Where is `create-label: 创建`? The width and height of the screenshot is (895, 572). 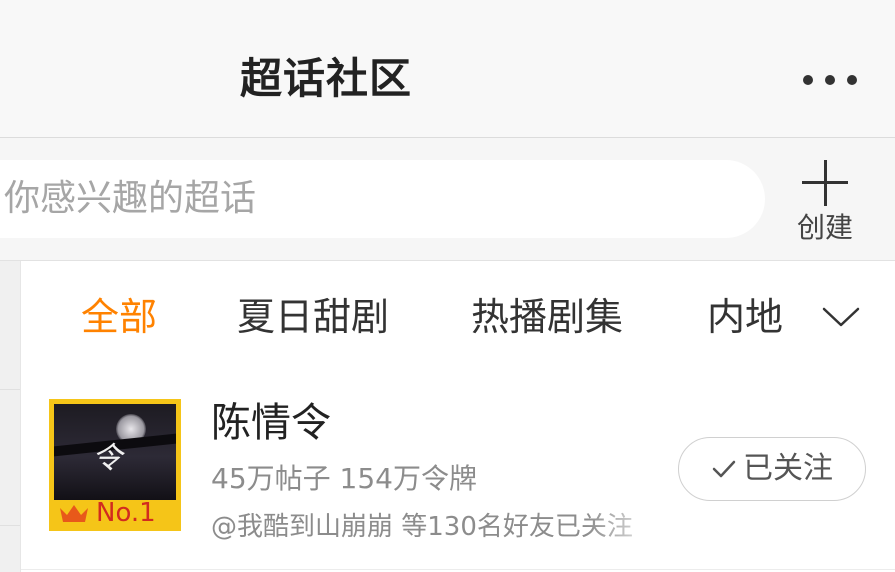 create-label: 创建 is located at coordinates (824, 227).